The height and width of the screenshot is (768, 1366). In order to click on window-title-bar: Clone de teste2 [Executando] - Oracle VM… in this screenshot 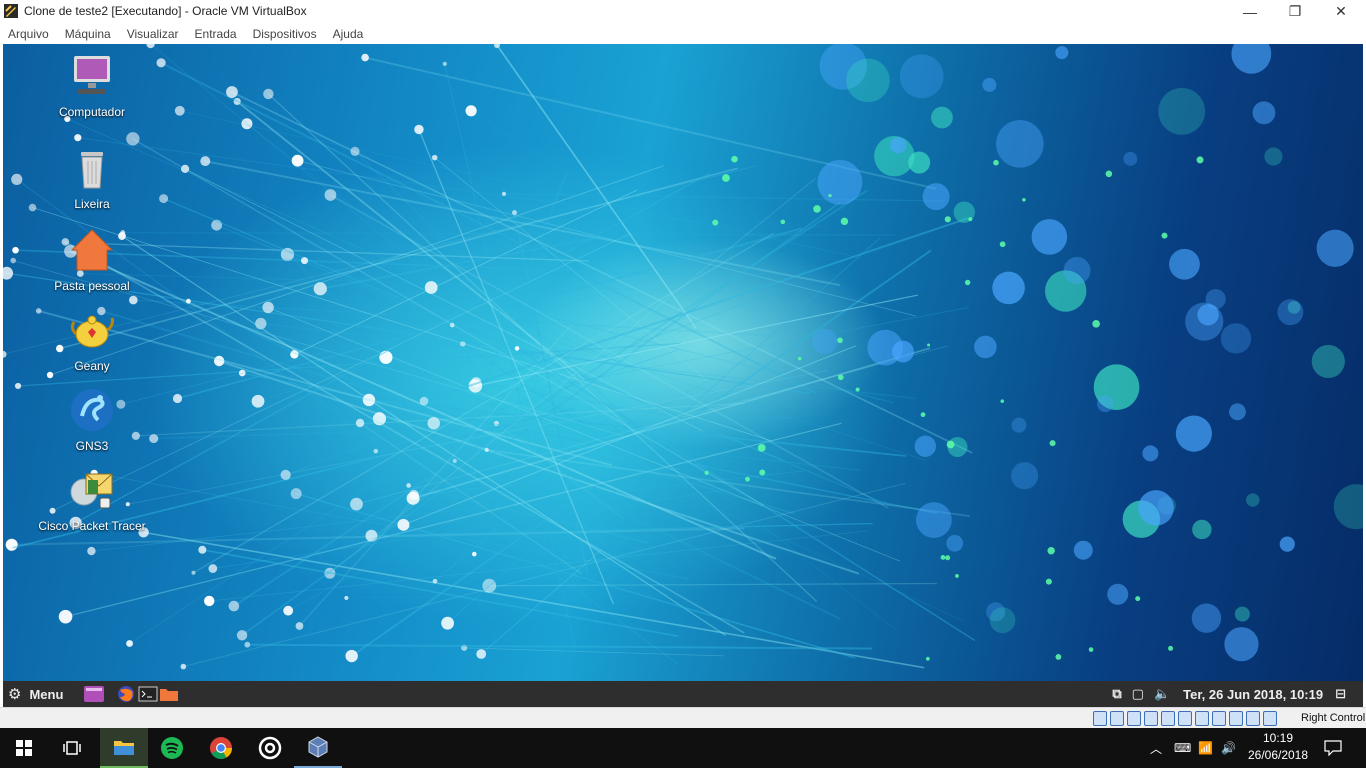, I will do `click(683, 11)`.